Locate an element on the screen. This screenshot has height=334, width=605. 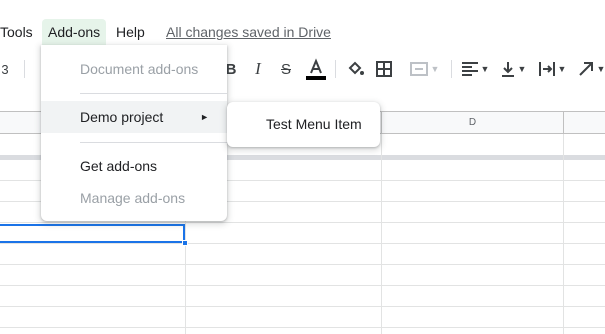
fill-color-icon is located at coordinates (355, 69).